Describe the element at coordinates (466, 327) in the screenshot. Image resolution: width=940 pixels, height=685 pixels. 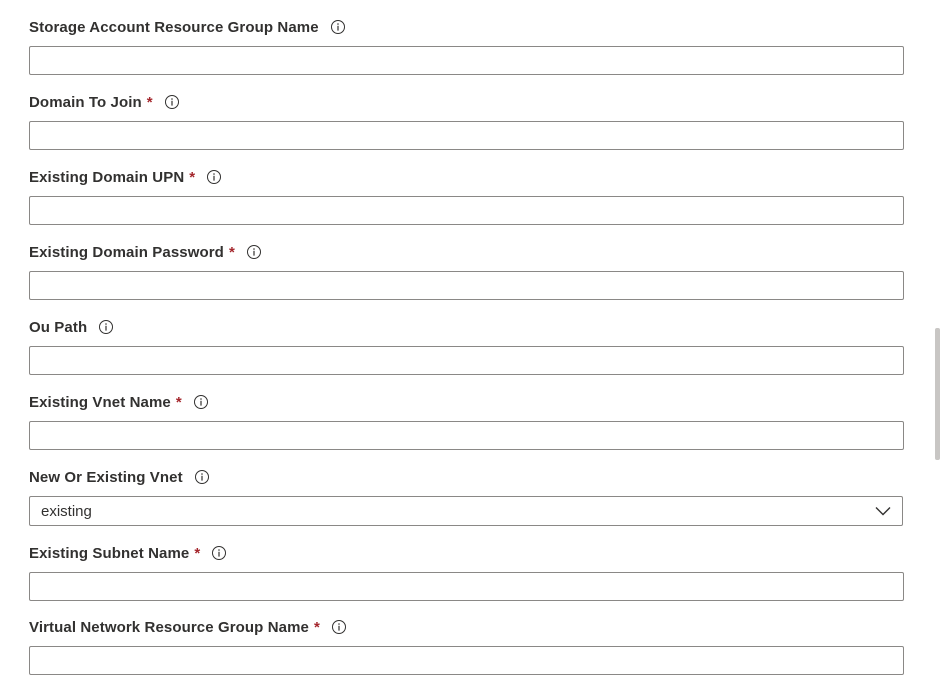
I see `field-label-row: Ou Path` at that location.